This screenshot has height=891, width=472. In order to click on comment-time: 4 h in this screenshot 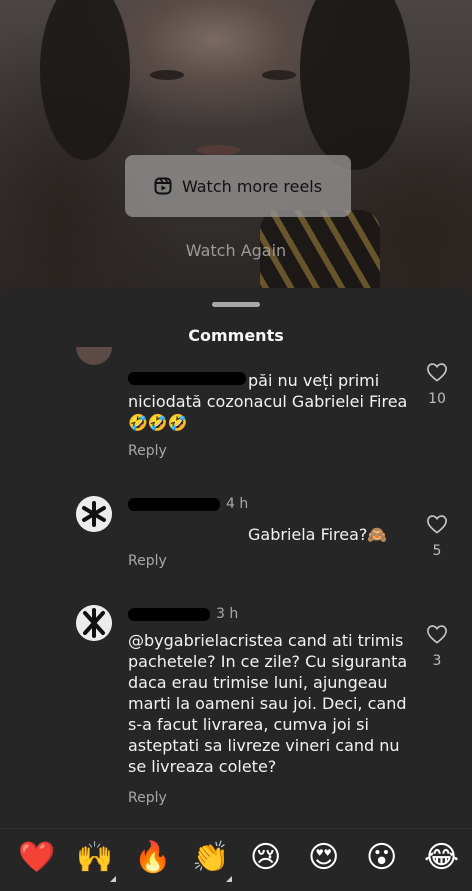, I will do `click(237, 504)`.